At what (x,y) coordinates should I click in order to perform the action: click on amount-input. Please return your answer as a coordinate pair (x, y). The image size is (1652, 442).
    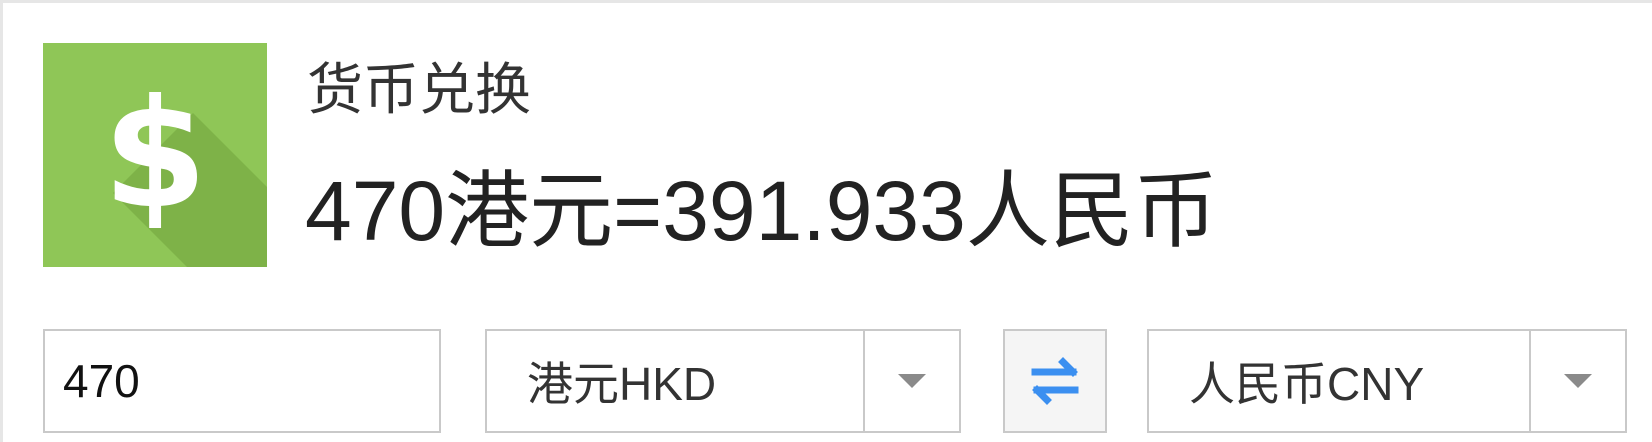
    Looking at the image, I should click on (242, 381).